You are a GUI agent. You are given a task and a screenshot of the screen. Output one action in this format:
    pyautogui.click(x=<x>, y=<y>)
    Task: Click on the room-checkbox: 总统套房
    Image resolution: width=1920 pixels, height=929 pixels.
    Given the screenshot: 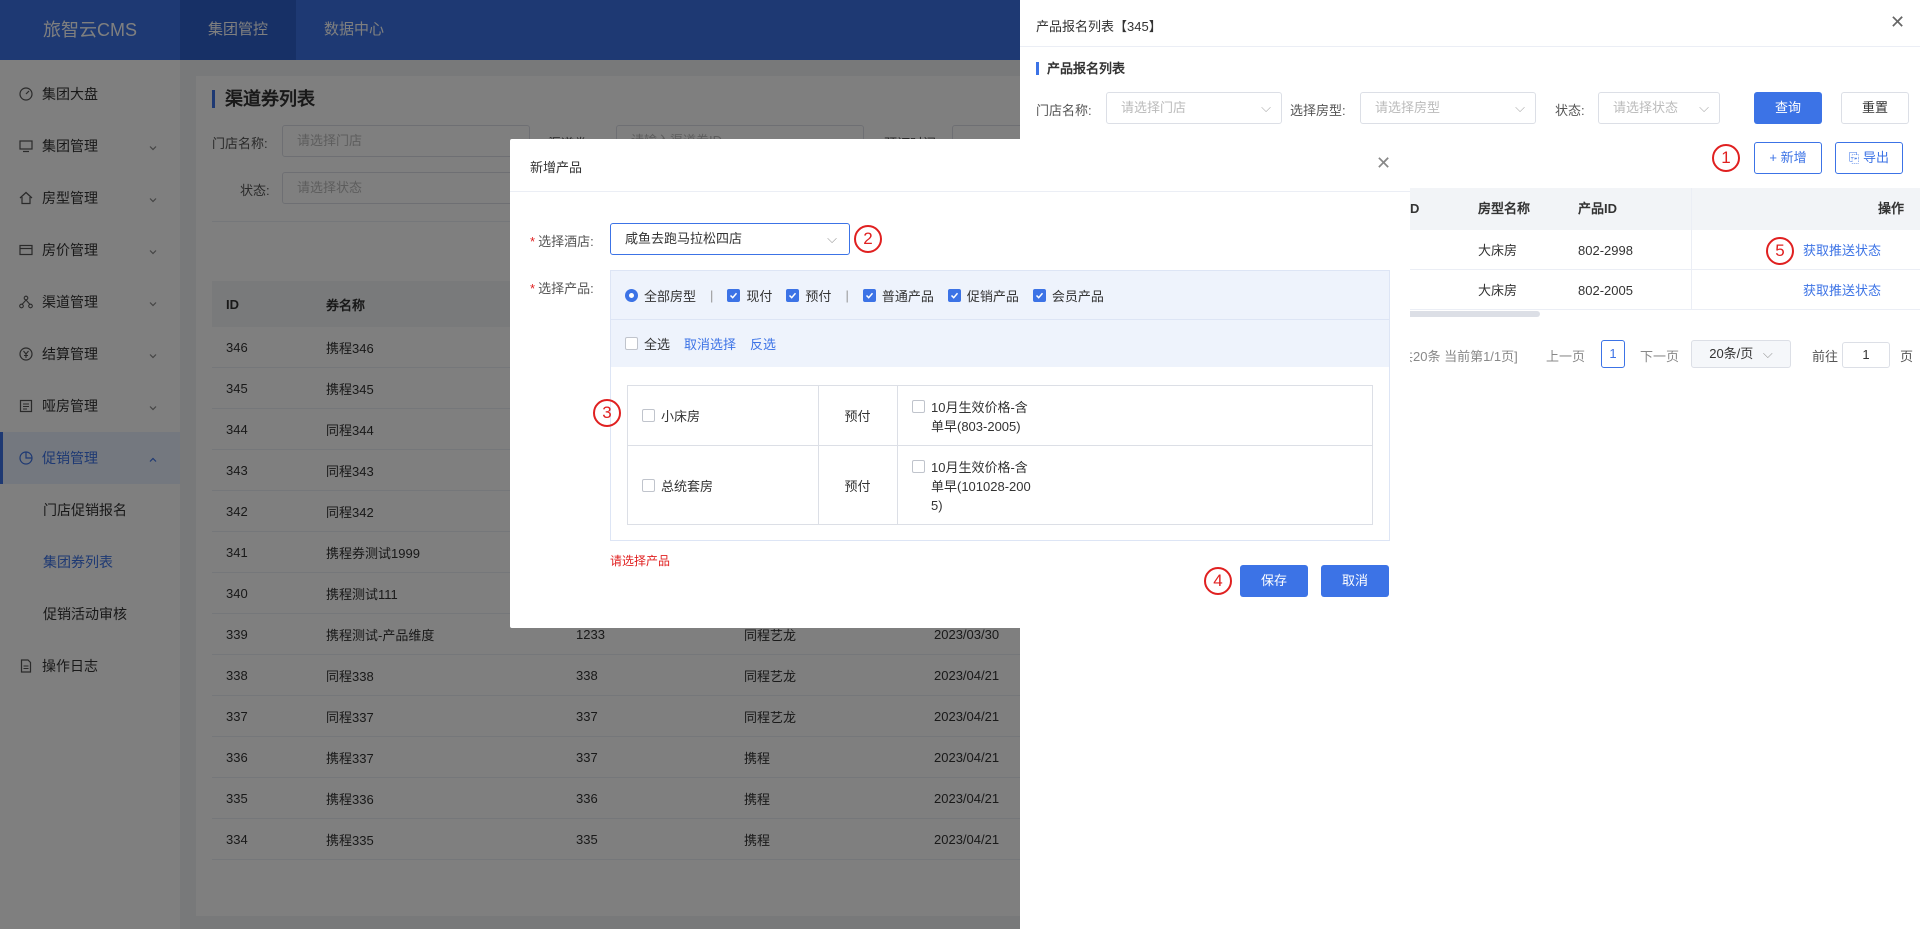 What is the action you would take?
    pyautogui.click(x=677, y=485)
    